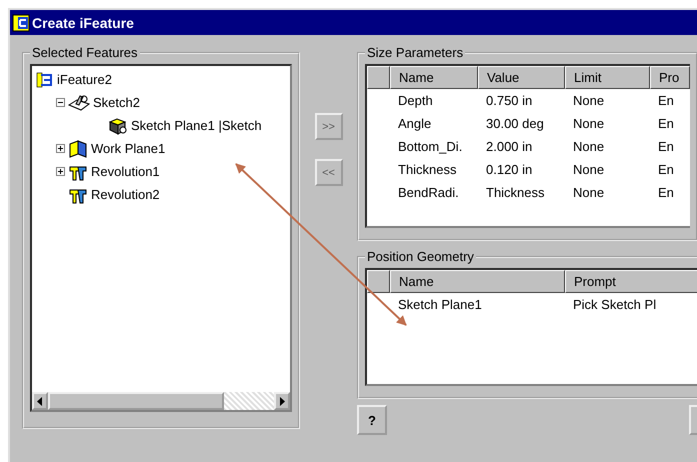 This screenshot has height=462, width=697. I want to click on table-cell-text: Angle, so click(414, 123).